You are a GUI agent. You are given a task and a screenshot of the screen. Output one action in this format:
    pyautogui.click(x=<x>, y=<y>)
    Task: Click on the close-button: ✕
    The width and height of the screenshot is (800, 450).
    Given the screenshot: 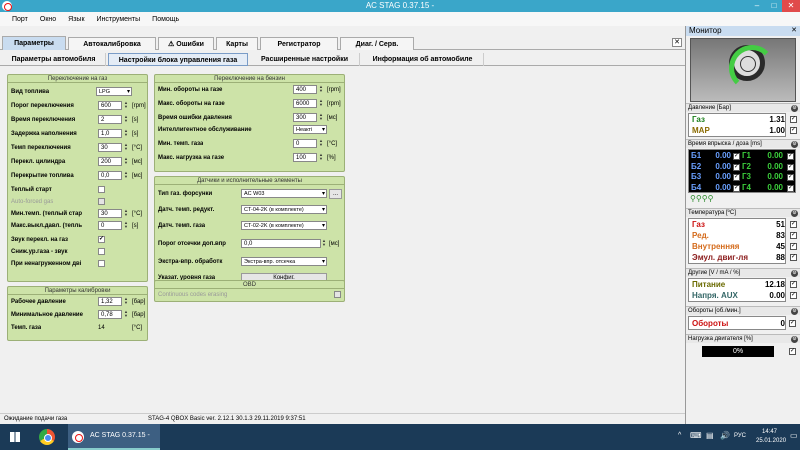 What is the action you would take?
    pyautogui.click(x=791, y=6)
    